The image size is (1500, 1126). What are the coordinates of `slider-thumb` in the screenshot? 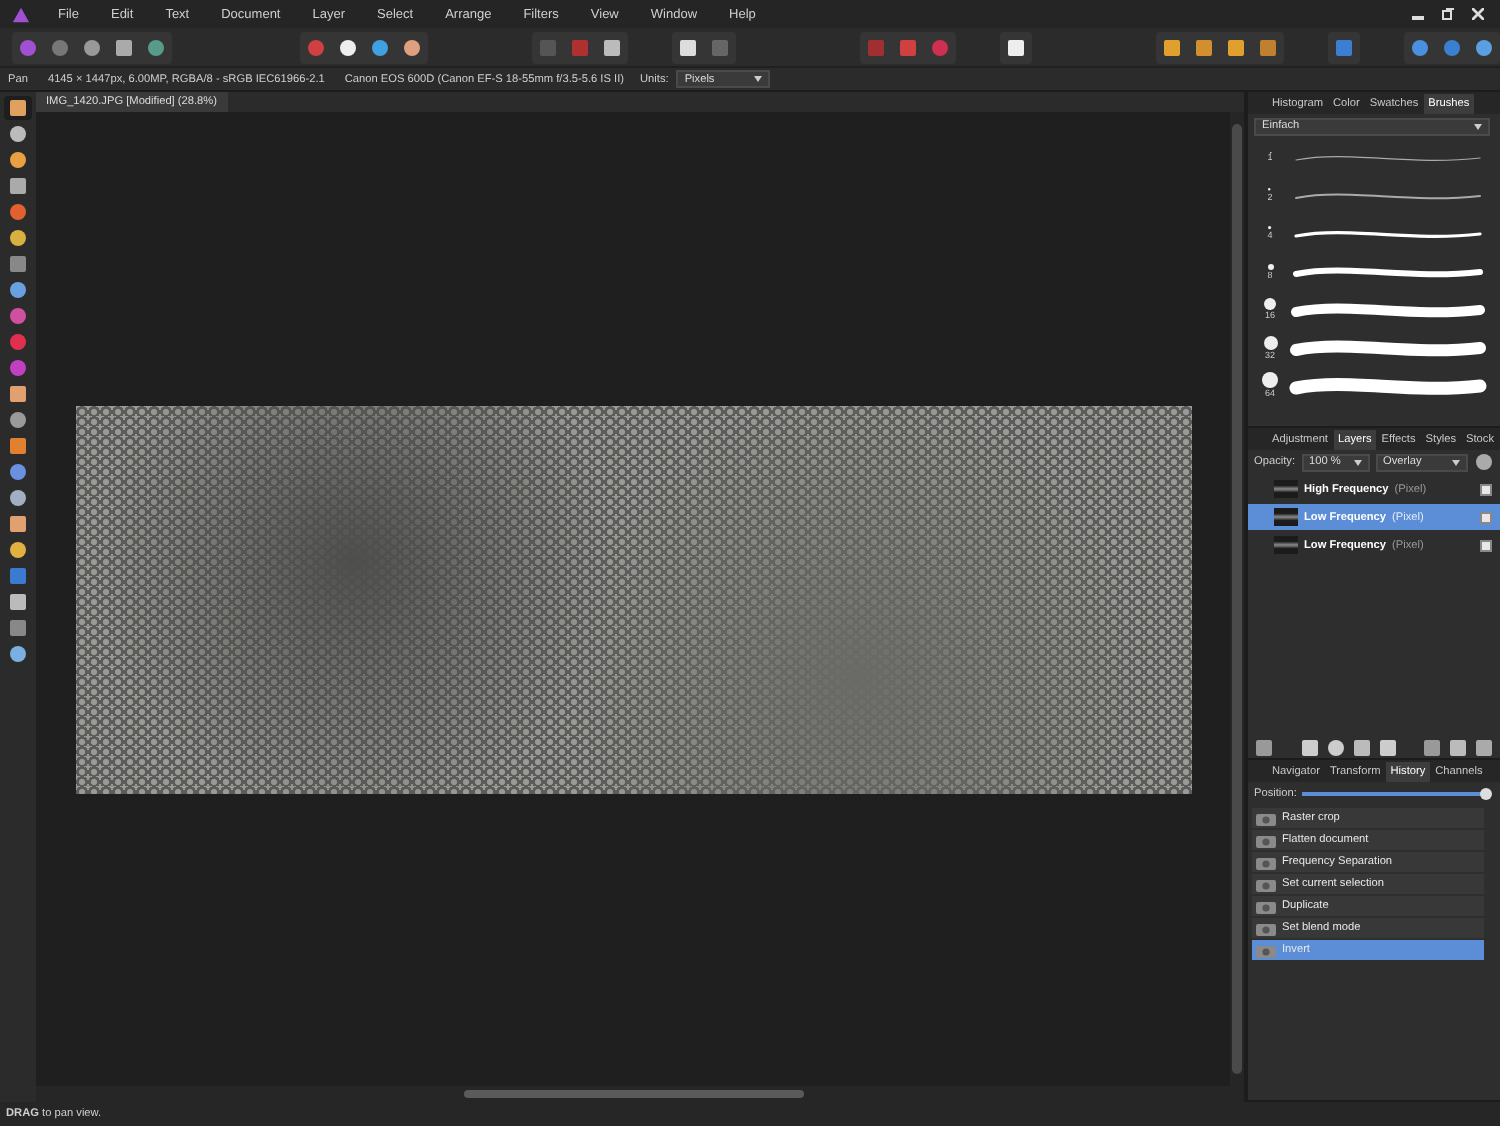 It's located at (1486, 794).